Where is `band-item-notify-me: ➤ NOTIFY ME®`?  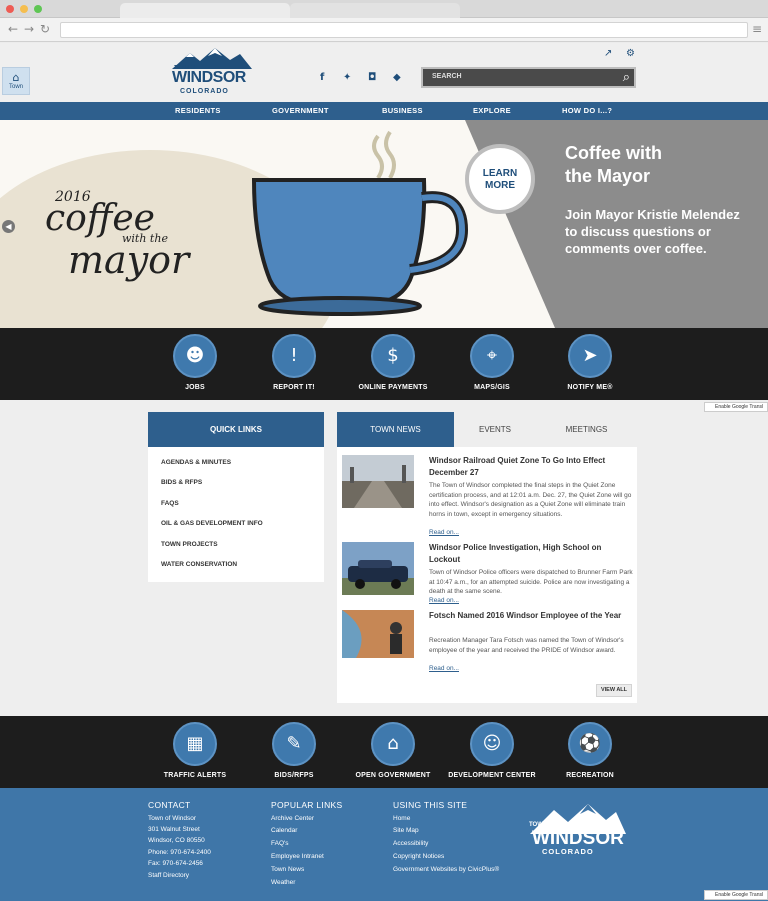 band-item-notify-me: ➤ NOTIFY ME® is located at coordinates (590, 362).